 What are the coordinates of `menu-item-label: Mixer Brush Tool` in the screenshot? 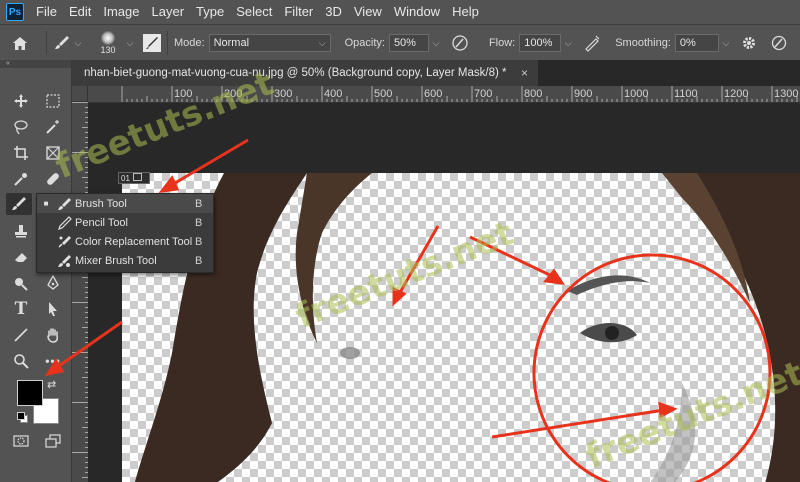 It's located at (116, 260).